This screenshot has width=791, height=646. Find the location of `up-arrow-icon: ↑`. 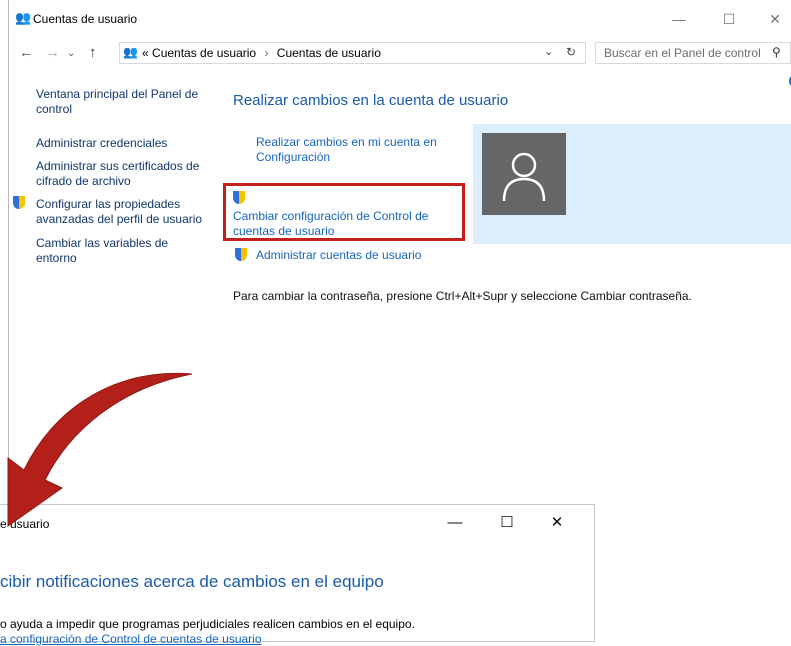

up-arrow-icon: ↑ is located at coordinates (93, 52).